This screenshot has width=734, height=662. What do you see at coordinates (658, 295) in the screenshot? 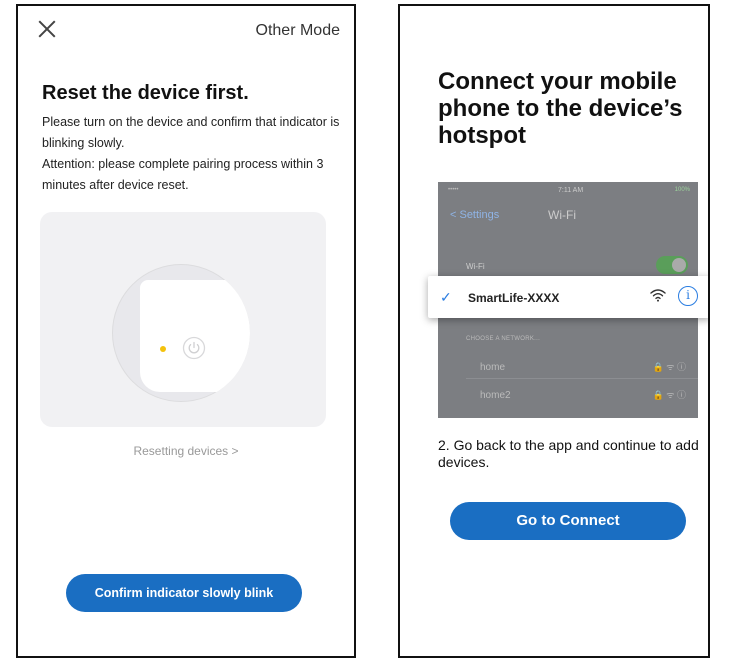
I see `wifi-icon` at bounding box center [658, 295].